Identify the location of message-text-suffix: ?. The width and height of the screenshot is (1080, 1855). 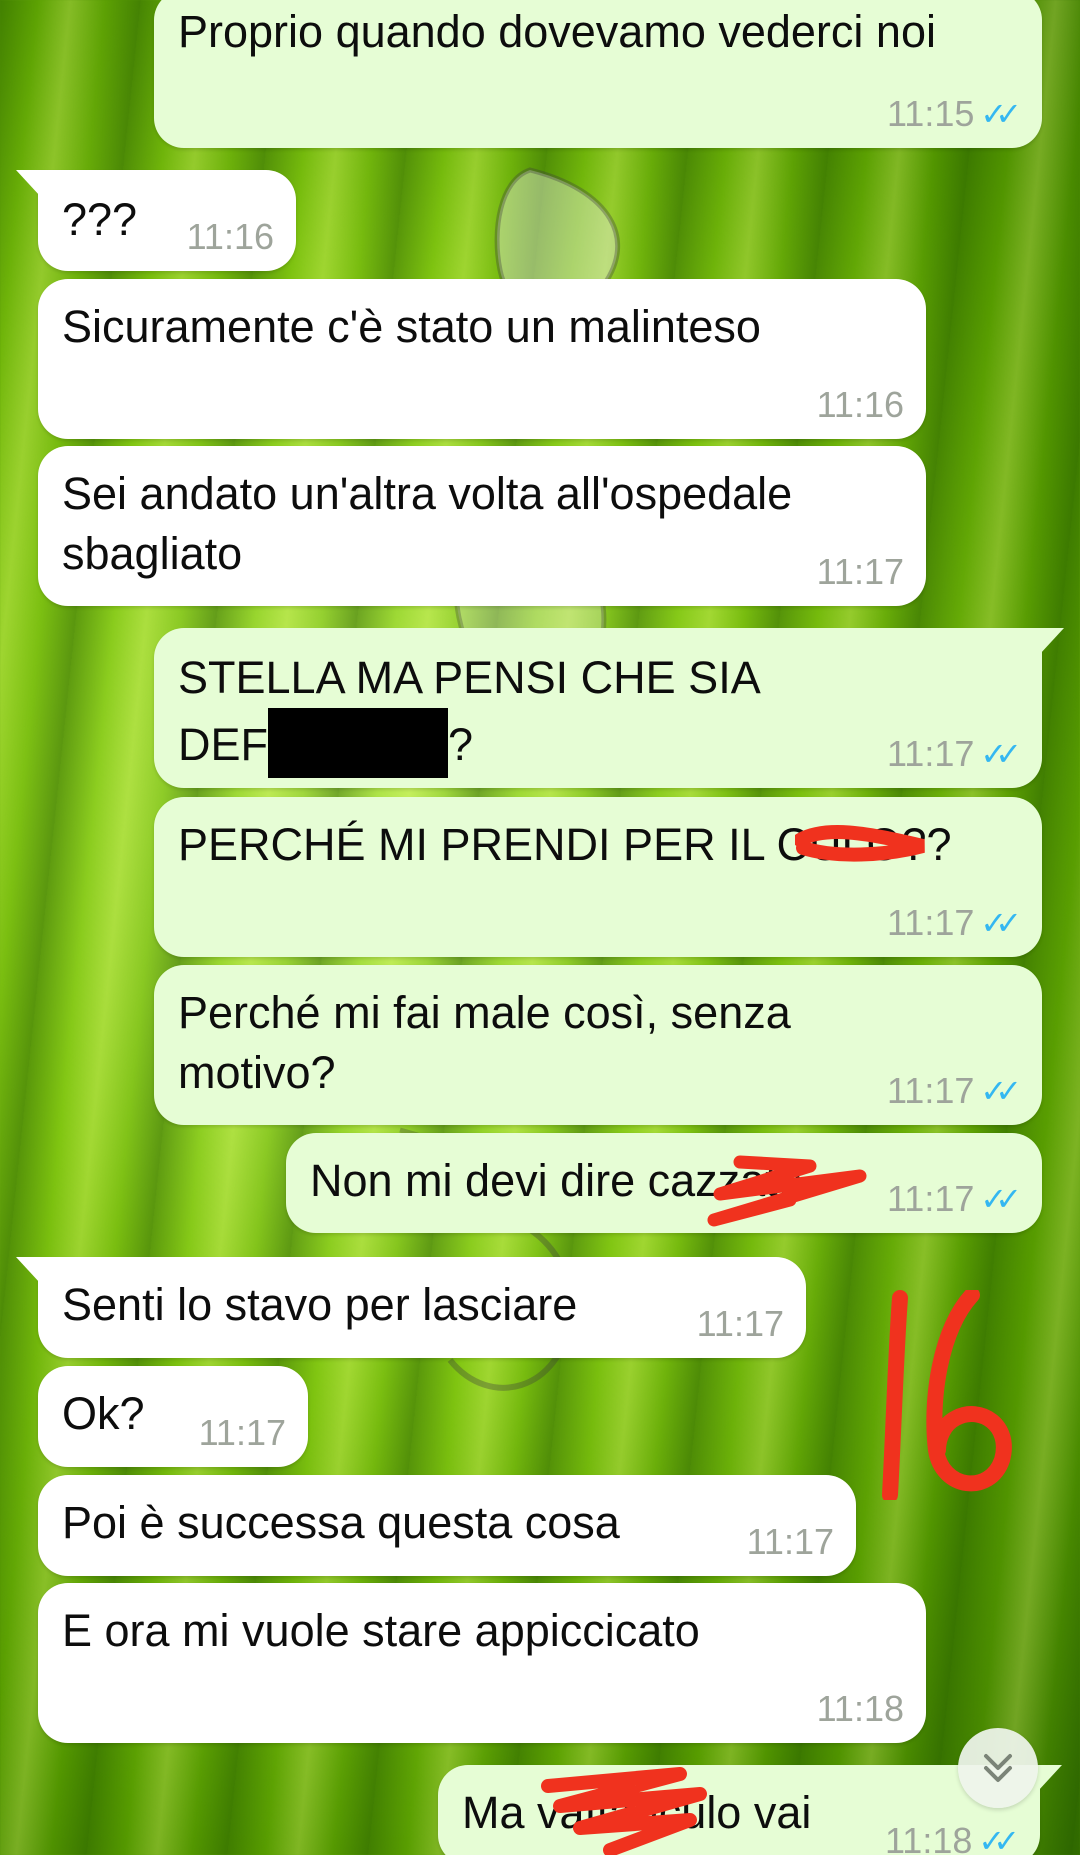
(461, 744).